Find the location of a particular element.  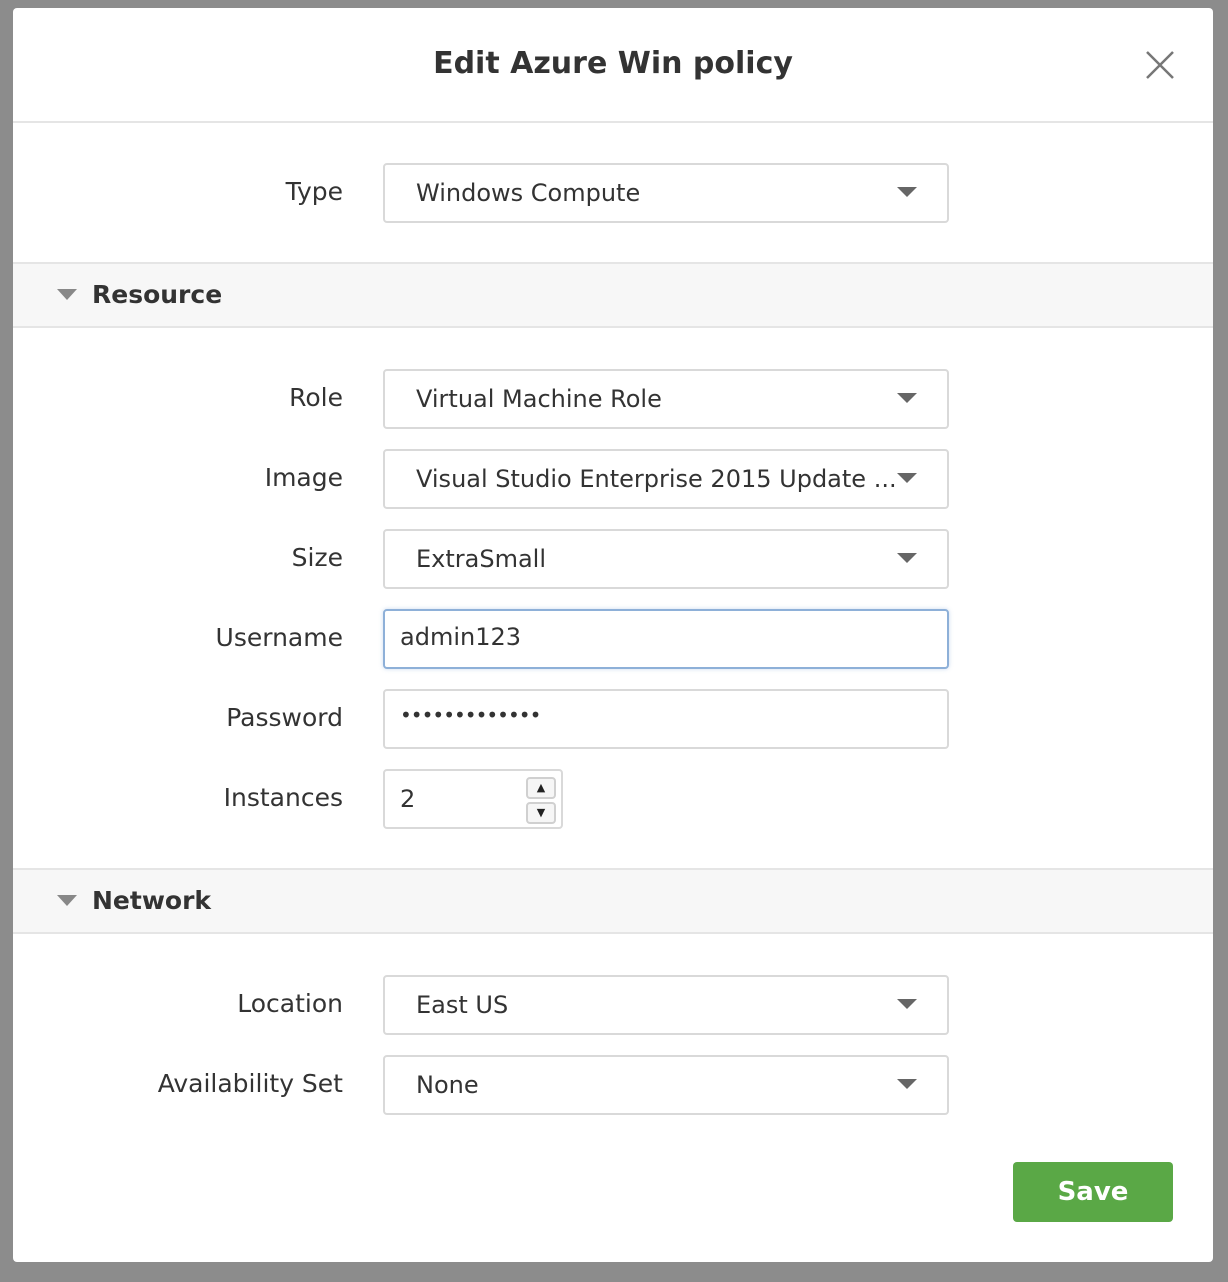

password-input: ••••••••••••• is located at coordinates (666, 719).